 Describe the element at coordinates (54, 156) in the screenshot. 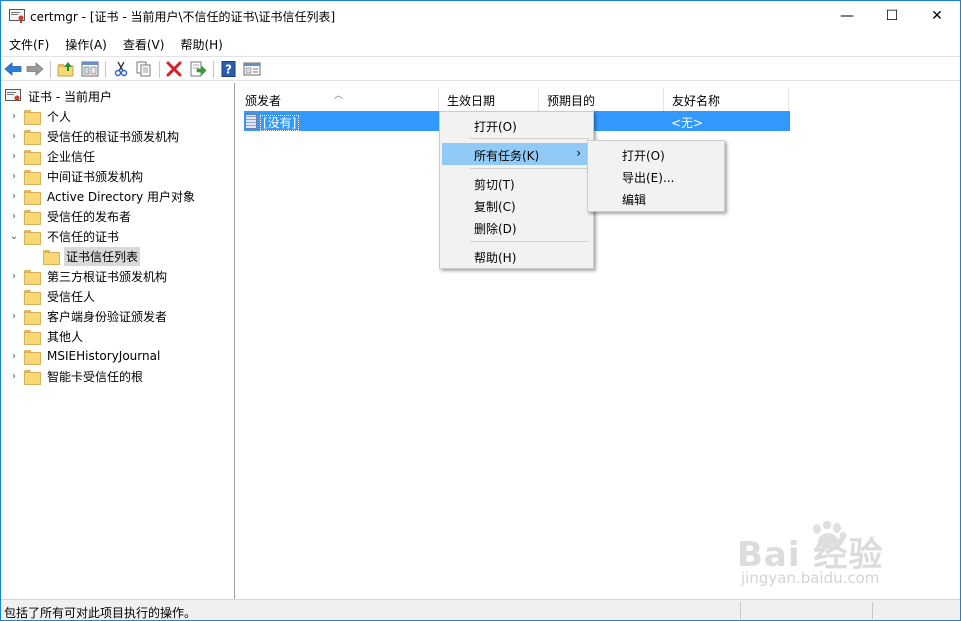

I see `tree-item: › 企业信任` at that location.